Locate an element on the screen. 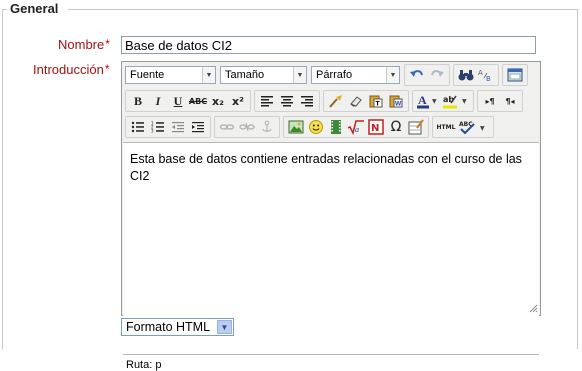 Image resolution: width=582 pixels, height=371 pixels. broom-icon is located at coordinates (335, 101).